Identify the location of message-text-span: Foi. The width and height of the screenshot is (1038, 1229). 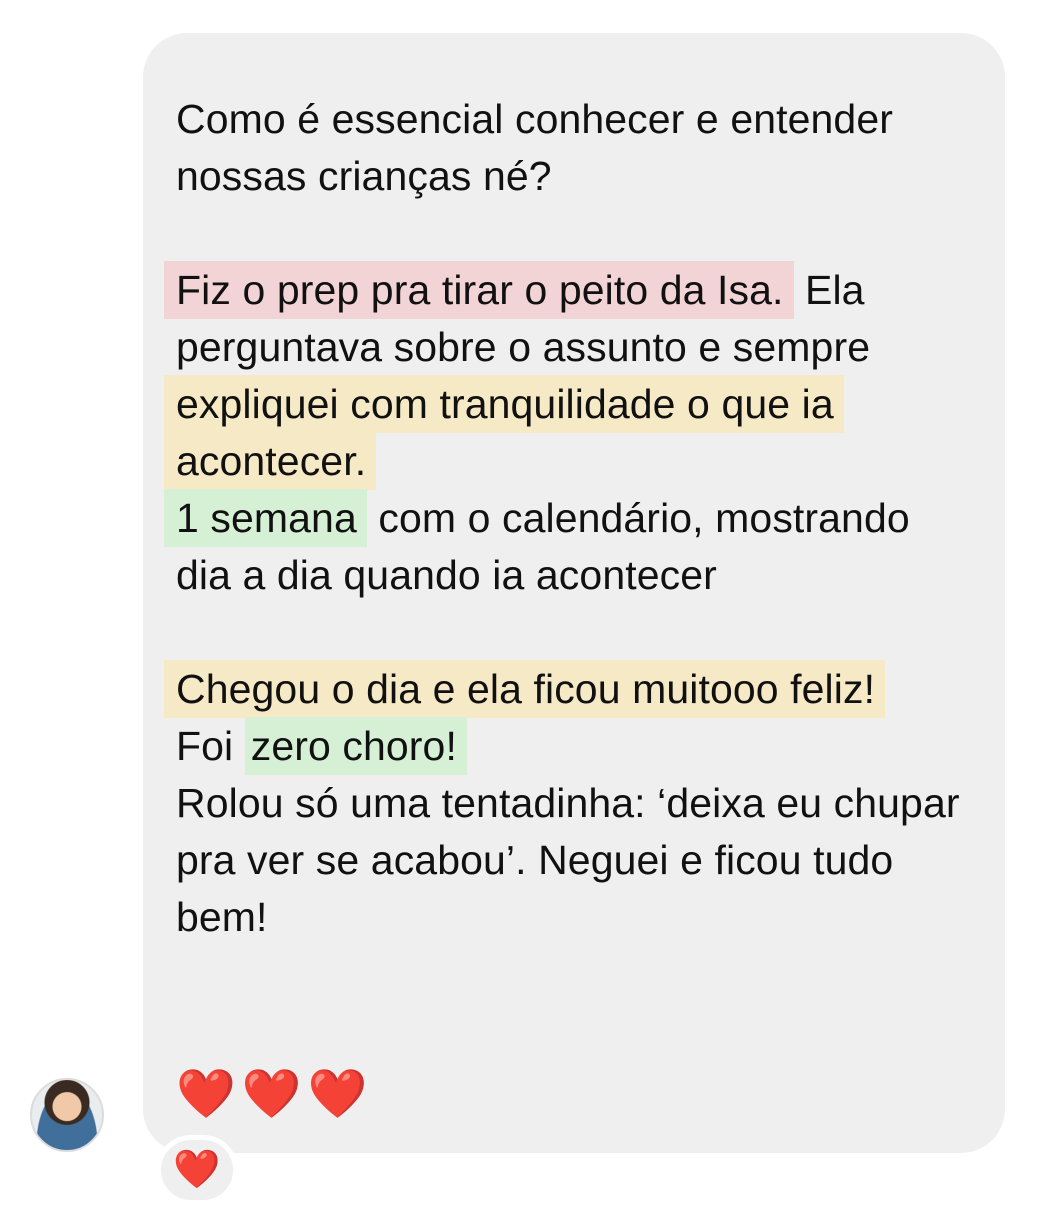
(210, 746).